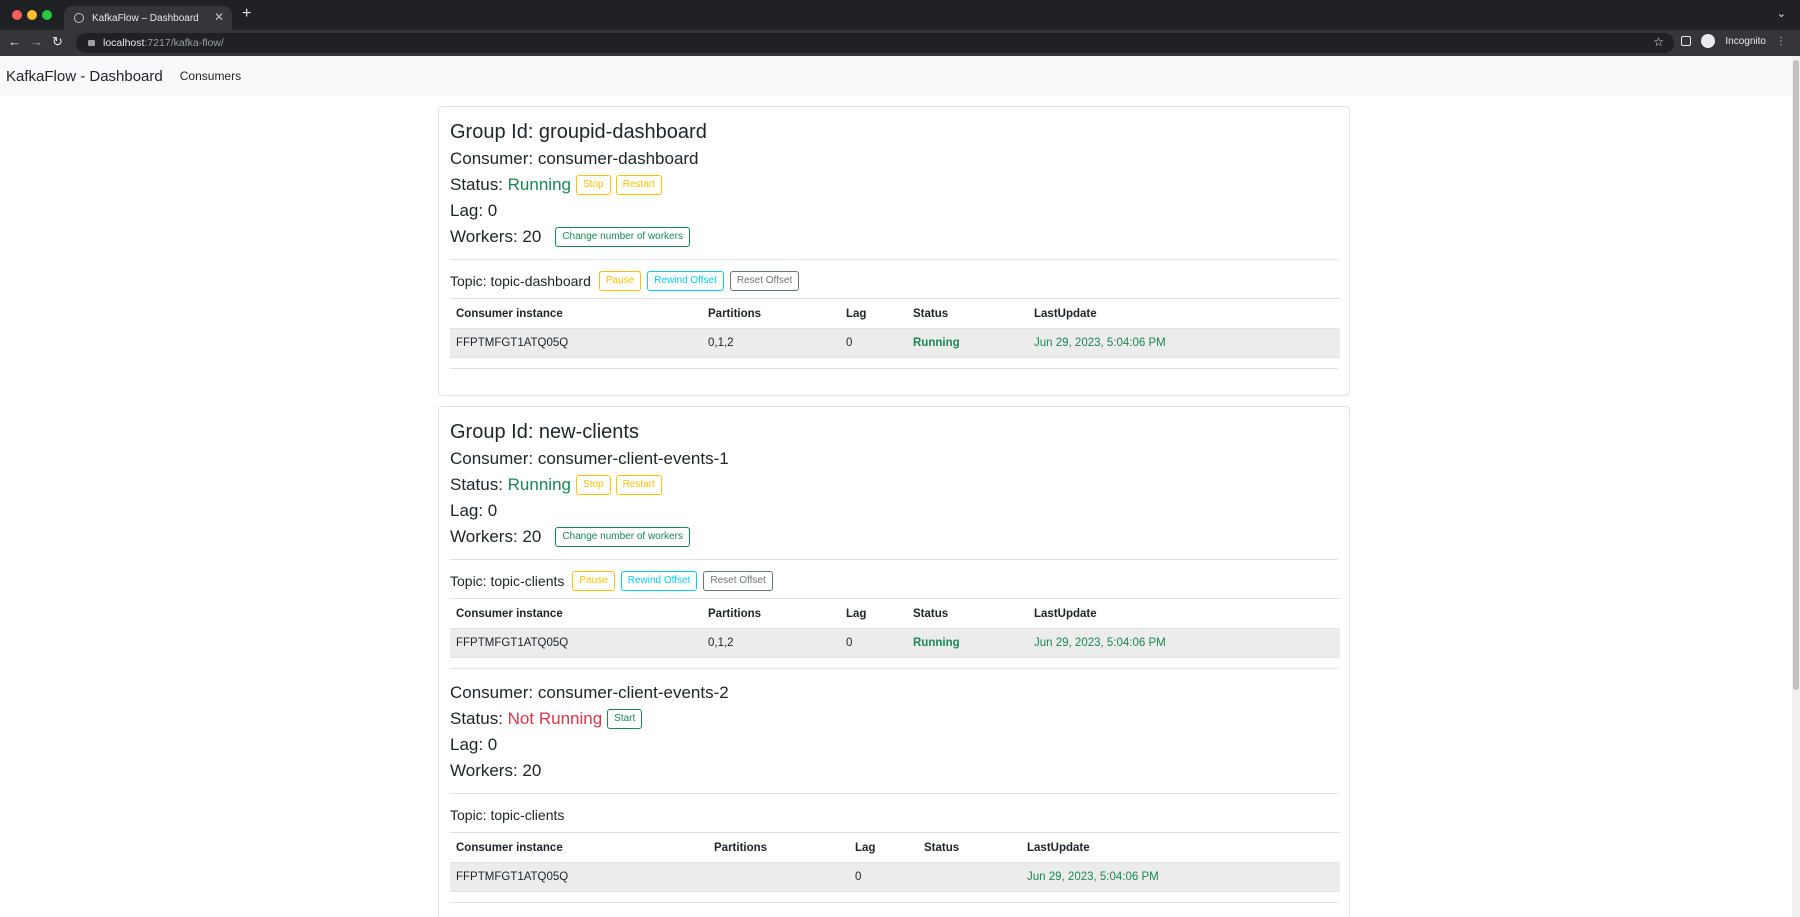  What do you see at coordinates (1686, 41) in the screenshot?
I see `side-panel-icon` at bounding box center [1686, 41].